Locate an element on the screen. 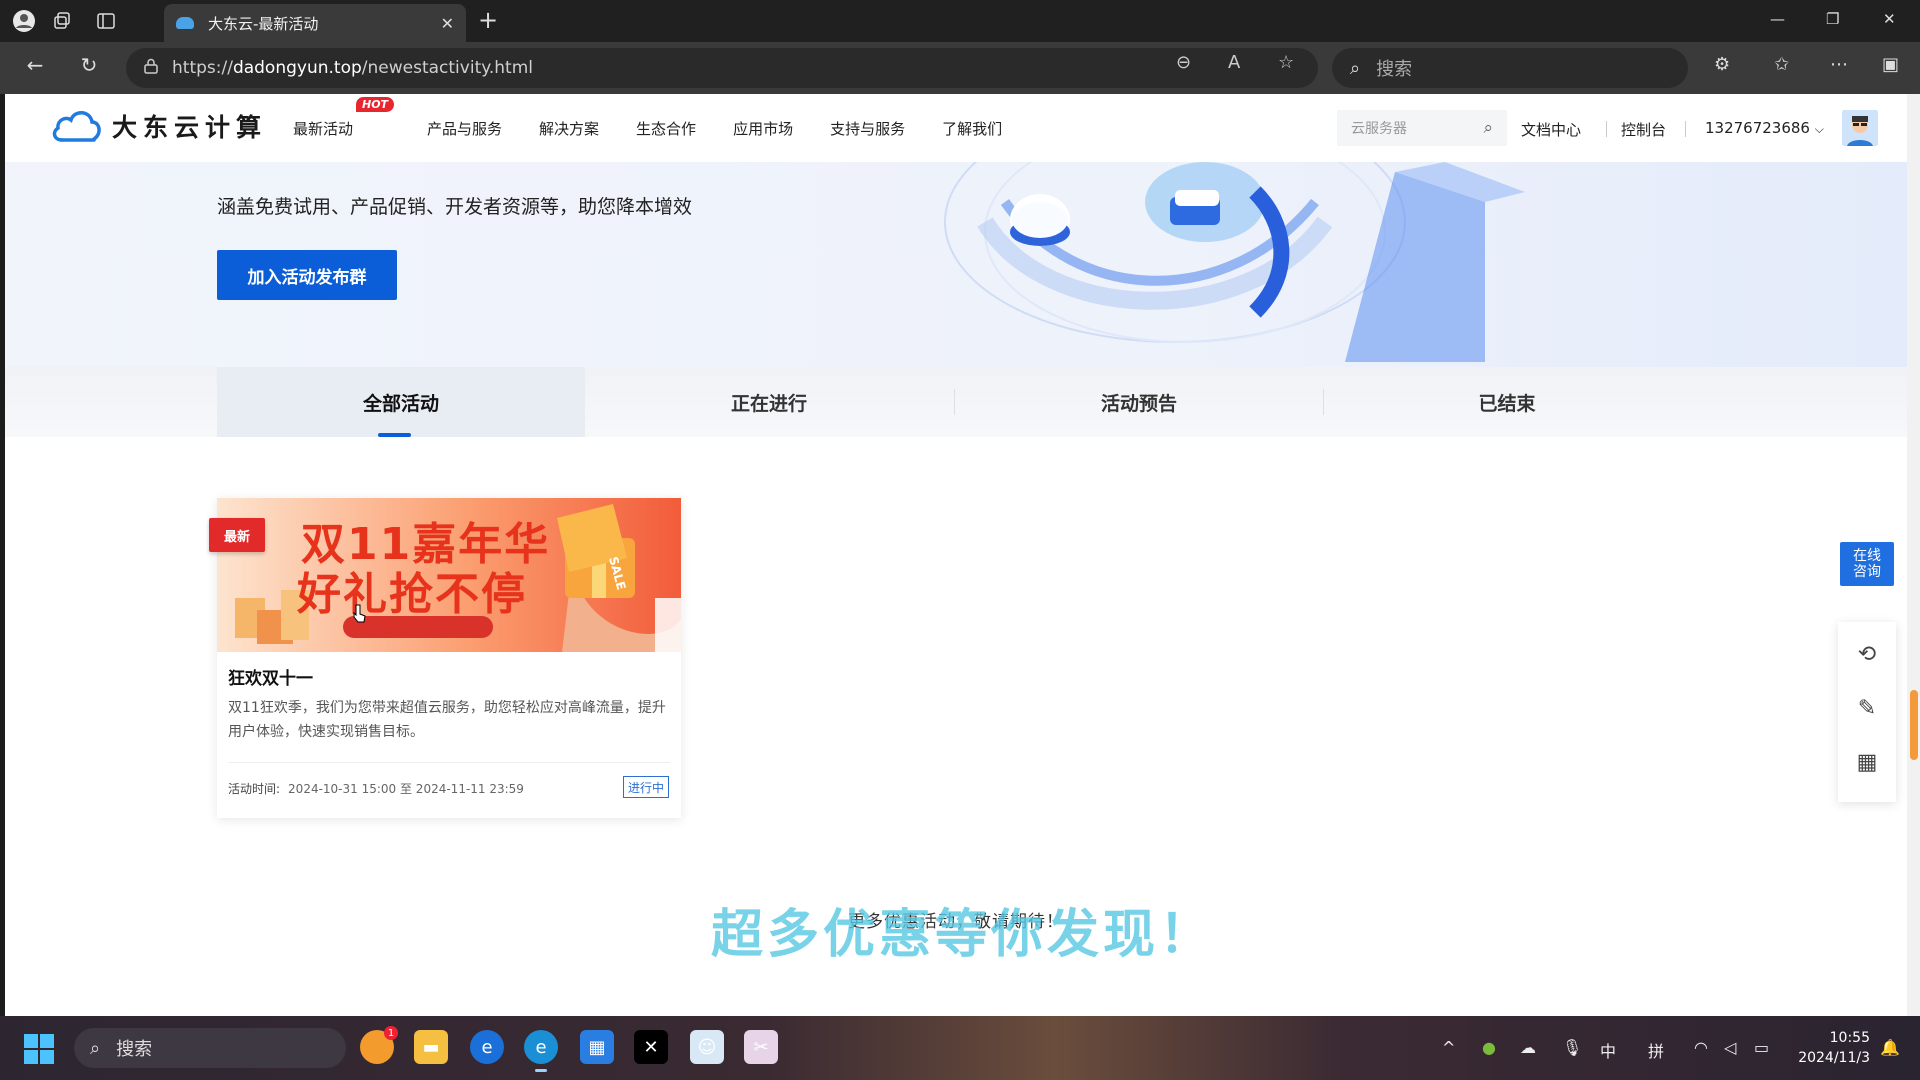  ie-browser-icon: e is located at coordinates (487, 1047).